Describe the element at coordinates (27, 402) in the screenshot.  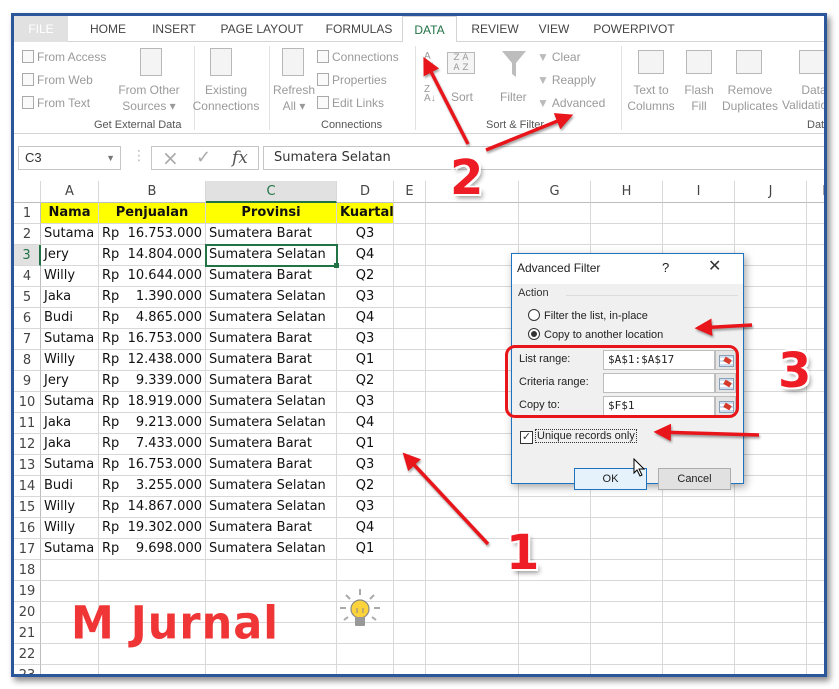
I see `row-header-10: 10` at that location.